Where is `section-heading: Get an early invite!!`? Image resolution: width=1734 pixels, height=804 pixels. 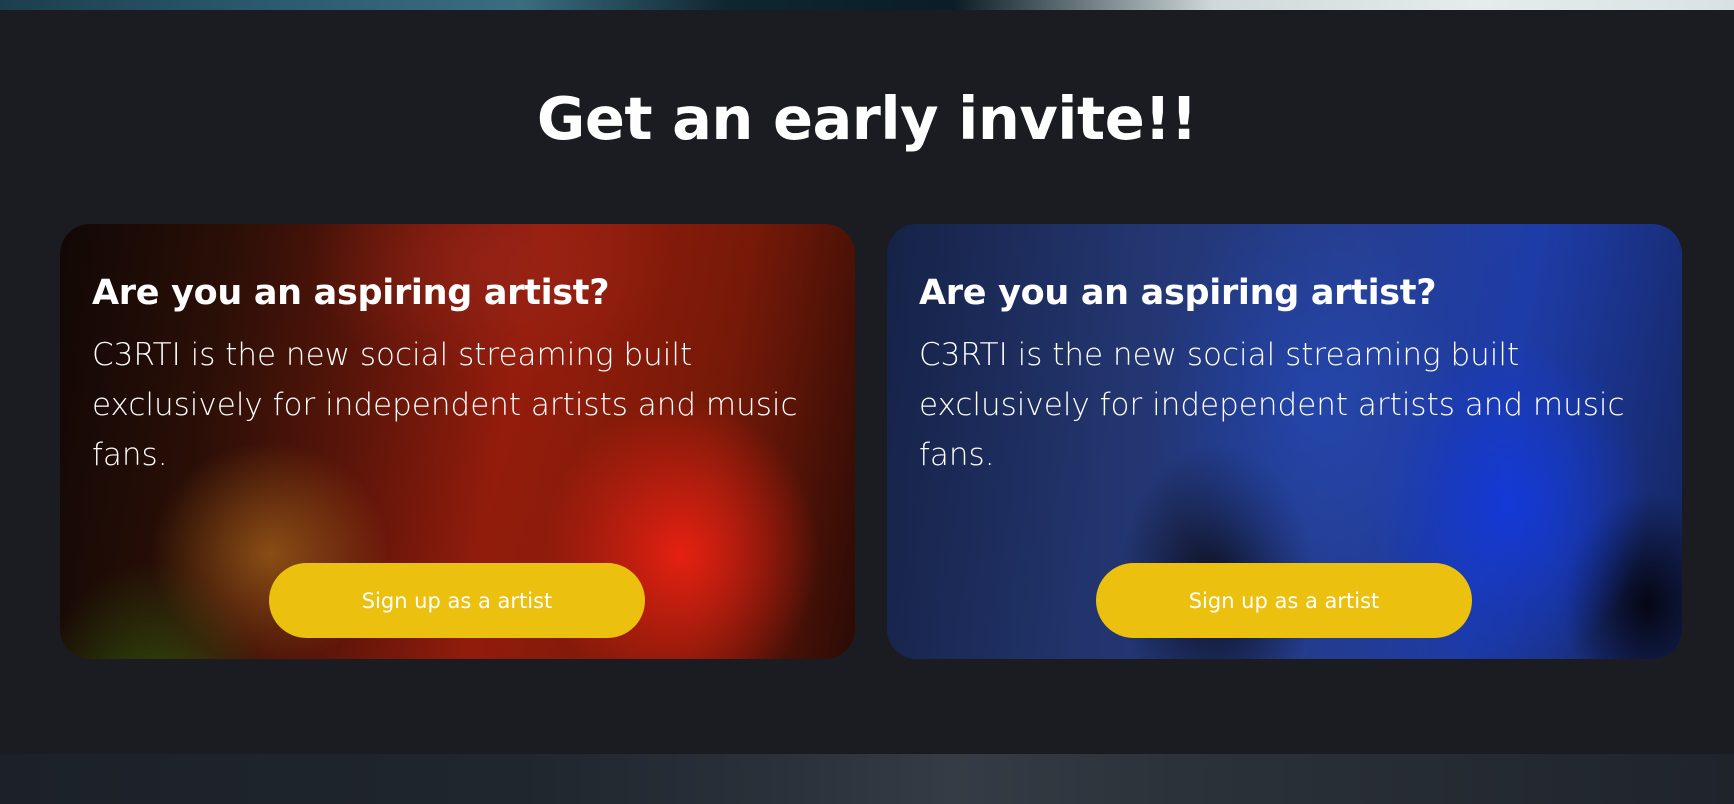 section-heading: Get an early invite!! is located at coordinates (867, 118).